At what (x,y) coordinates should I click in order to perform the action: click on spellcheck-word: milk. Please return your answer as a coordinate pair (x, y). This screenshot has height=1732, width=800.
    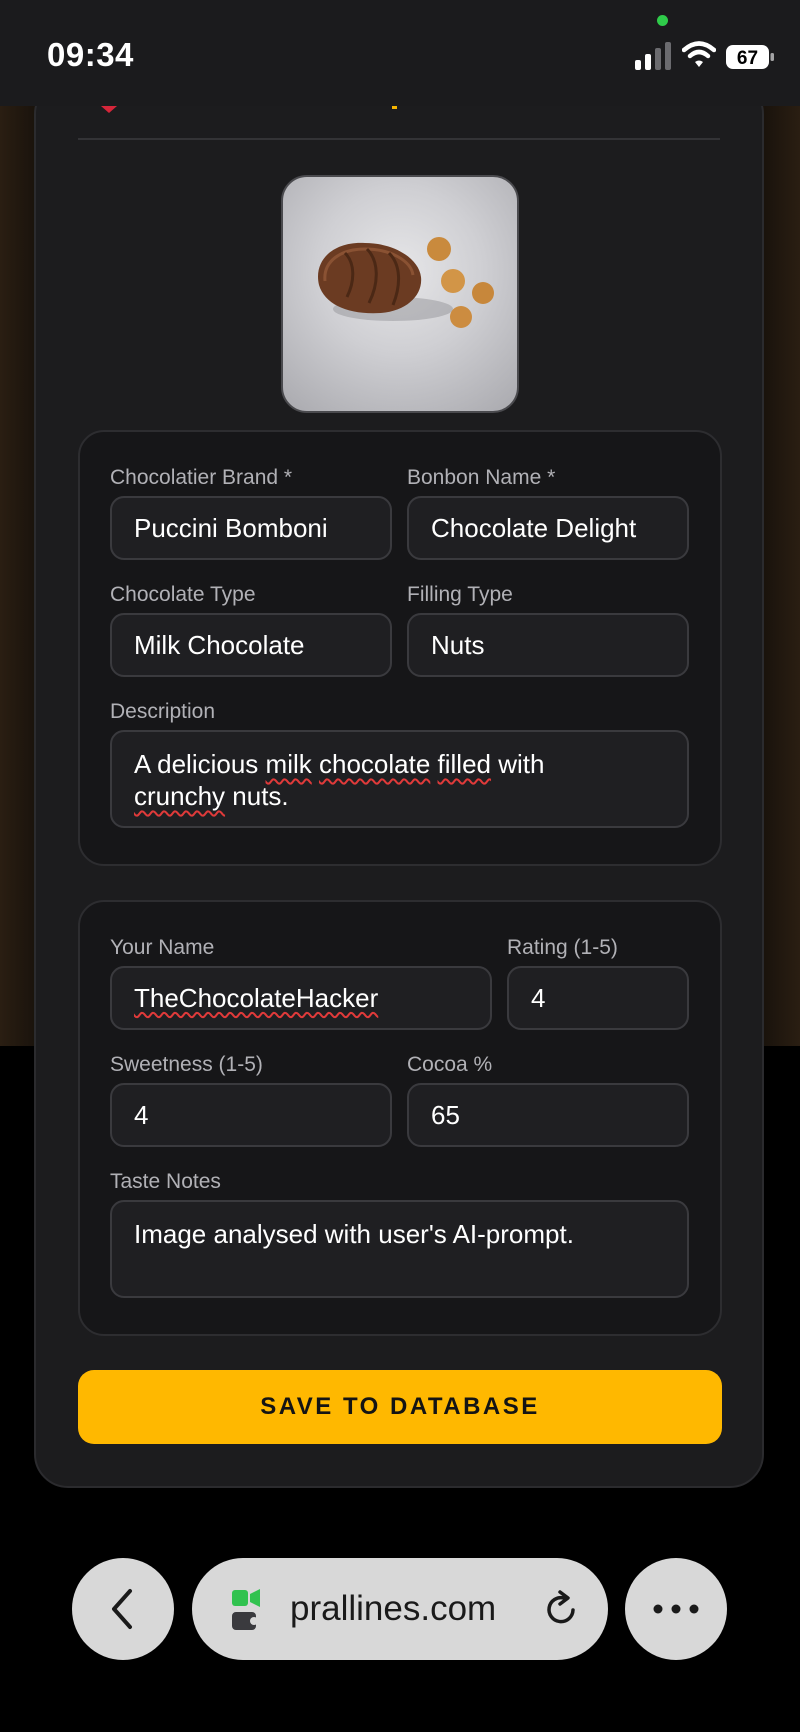
    Looking at the image, I should click on (288, 764).